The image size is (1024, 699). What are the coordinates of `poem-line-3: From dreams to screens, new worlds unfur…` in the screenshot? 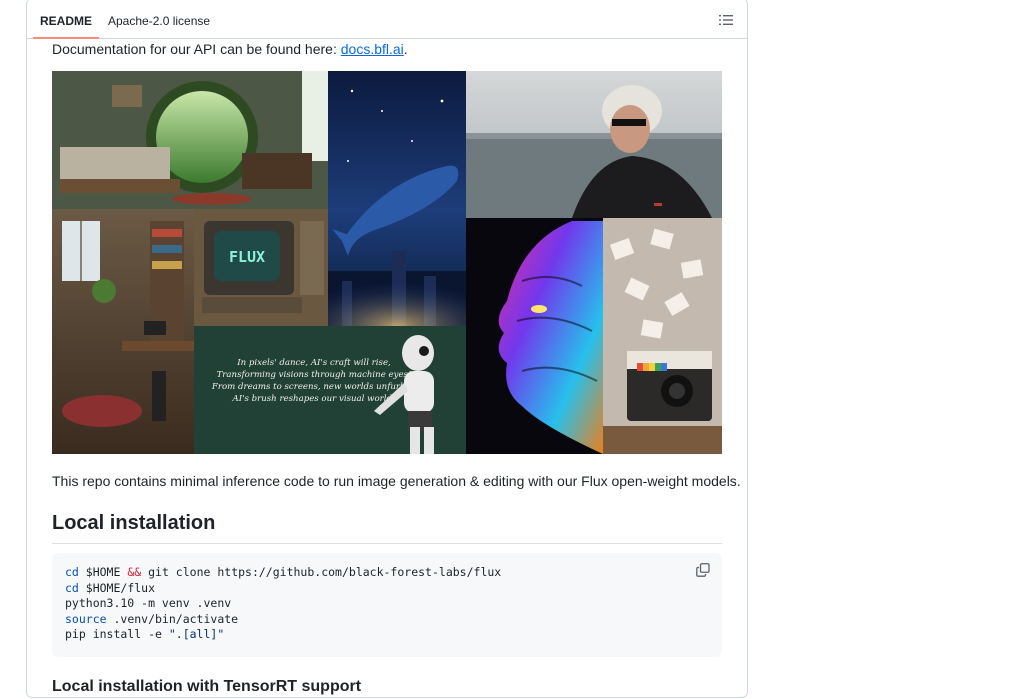 It's located at (313, 387).